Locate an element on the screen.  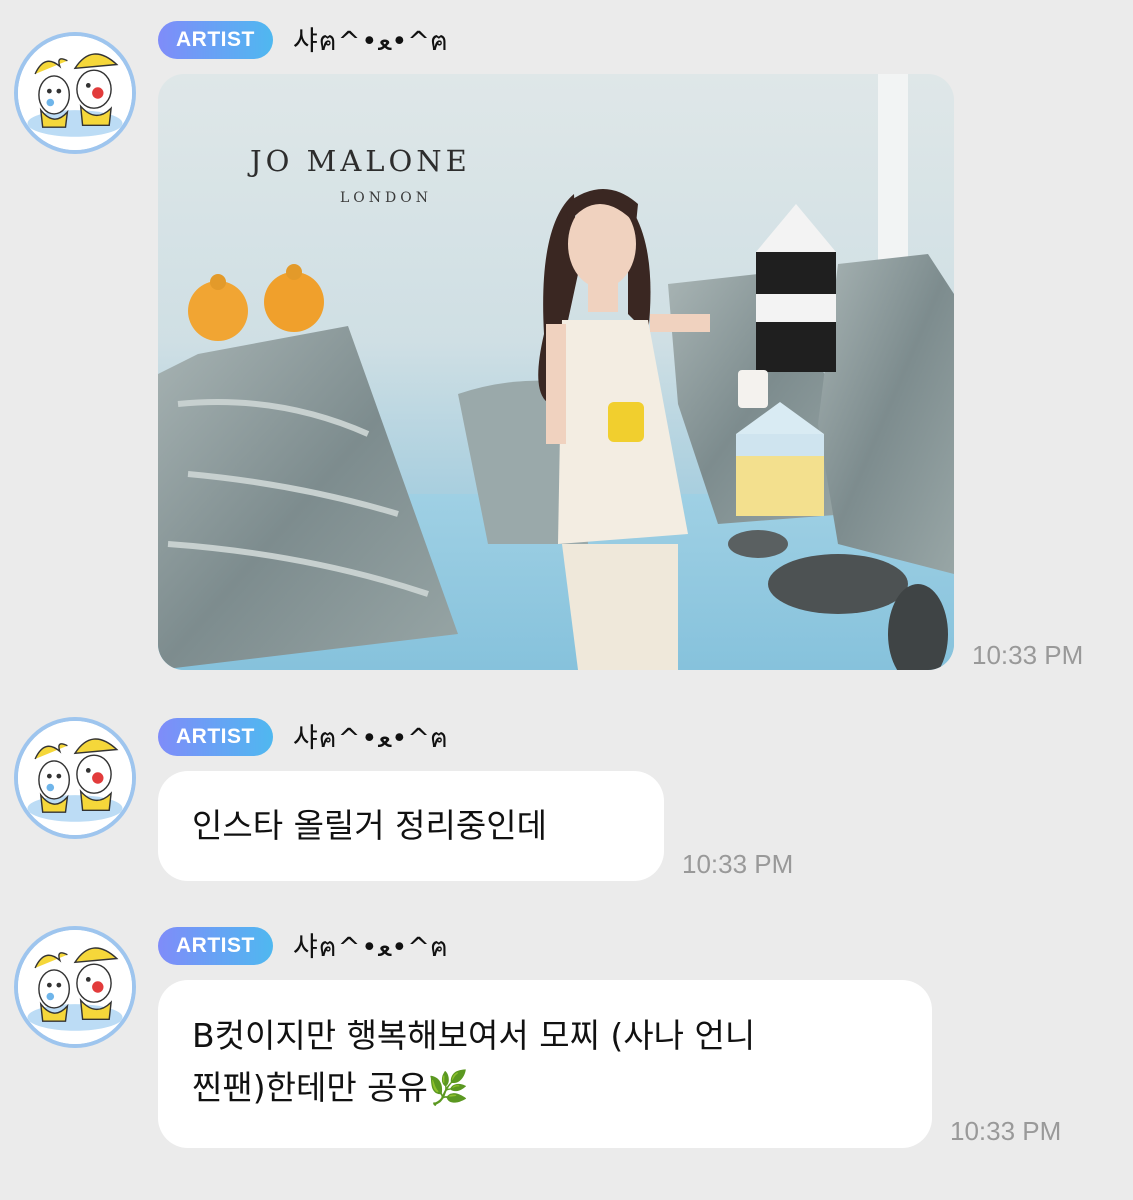
message-bubble: 인스타 올릴거 정리중인데 is located at coordinates (411, 826).